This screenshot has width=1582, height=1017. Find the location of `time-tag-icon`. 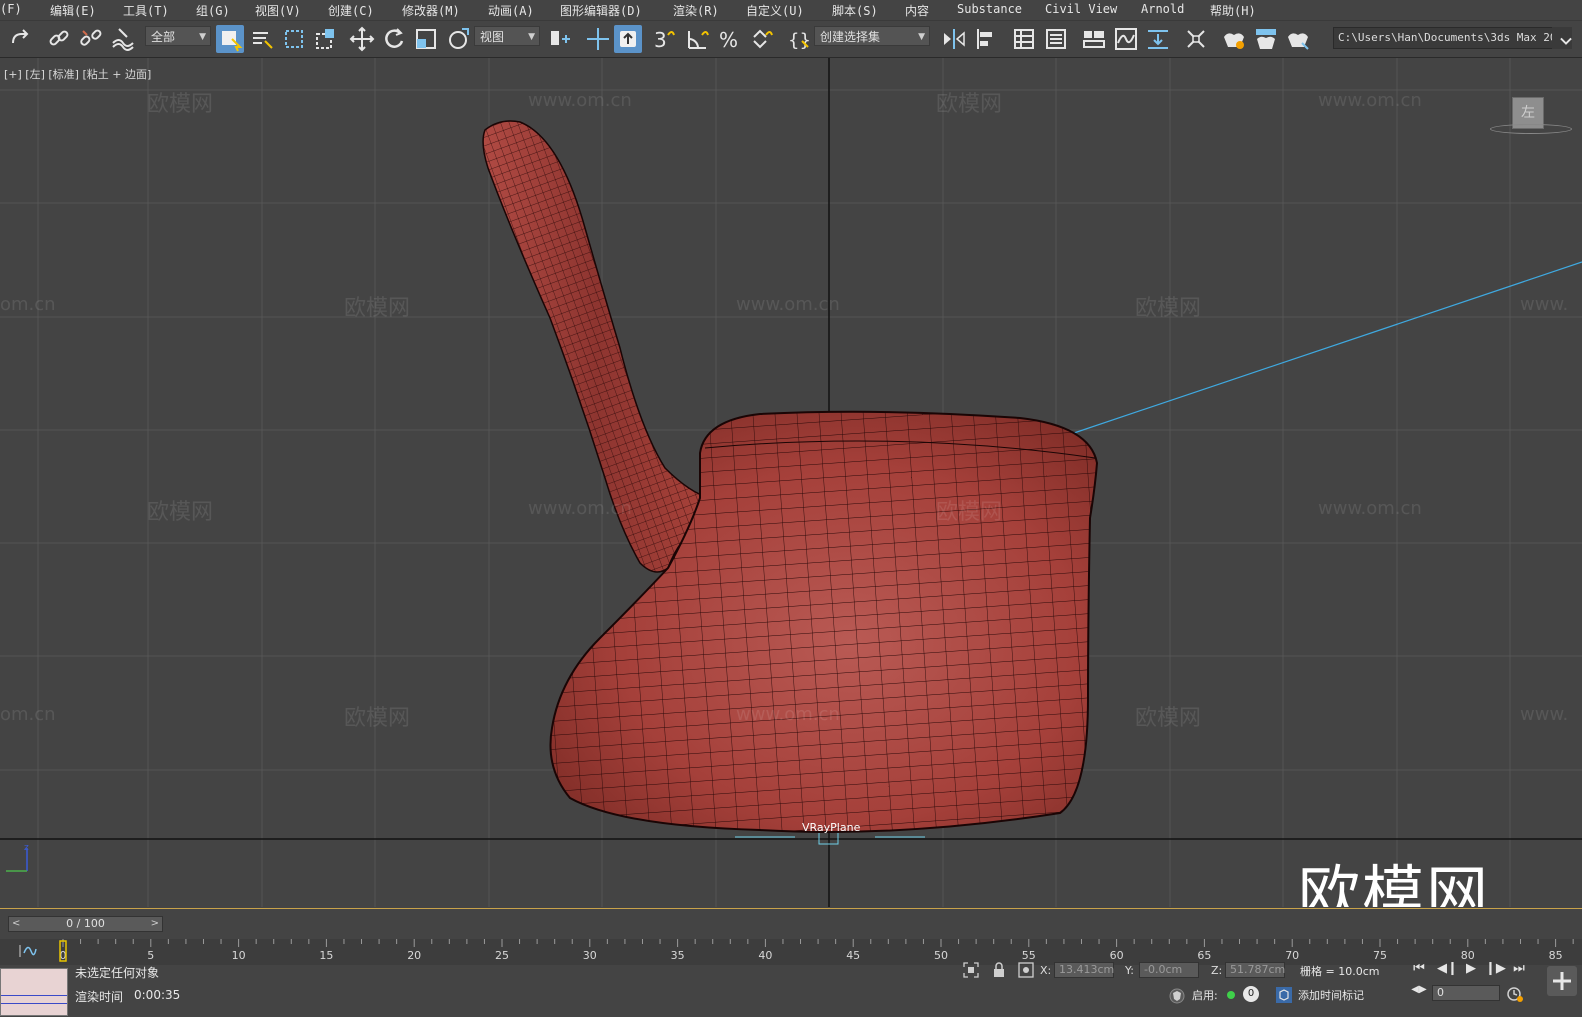

time-tag-icon is located at coordinates (1284, 995).